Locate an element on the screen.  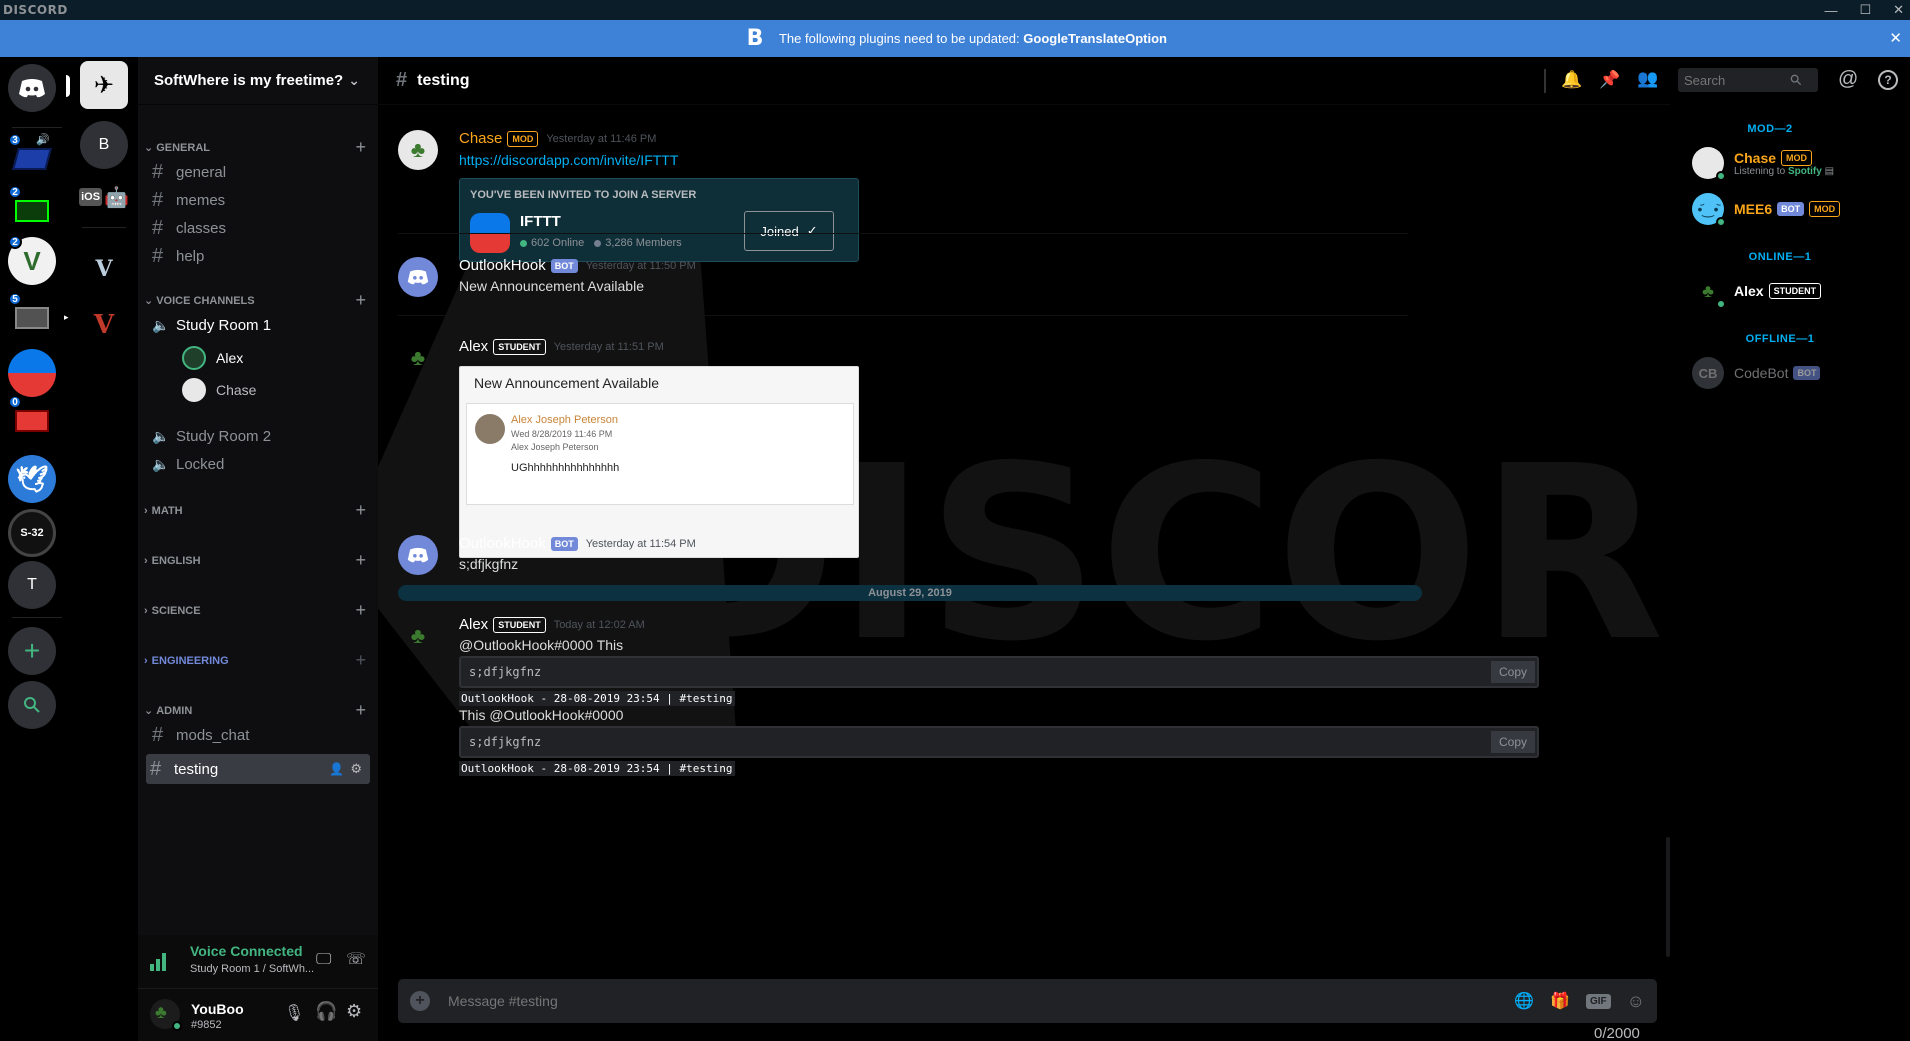
microphone-icon: 🎙 is located at coordinates (294, 1013).